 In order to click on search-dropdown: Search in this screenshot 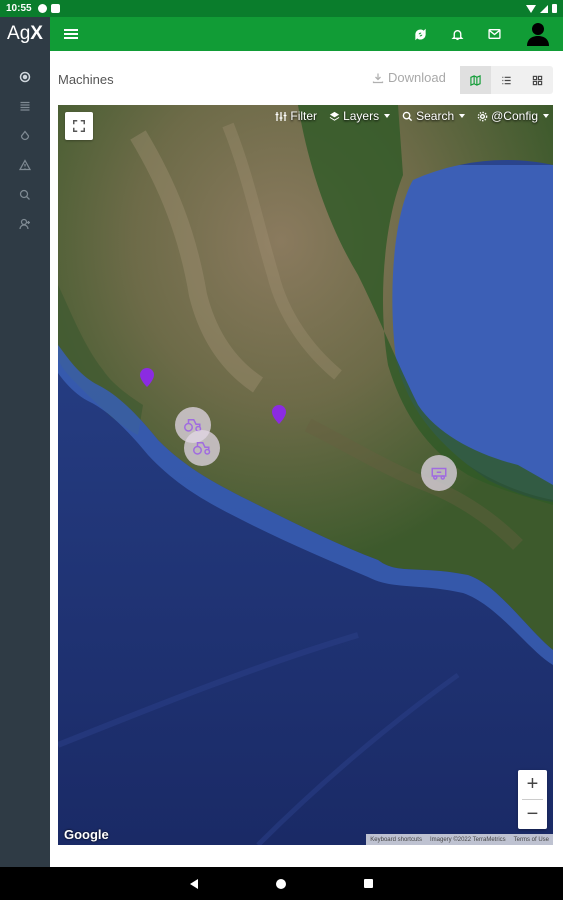, I will do `click(434, 116)`.